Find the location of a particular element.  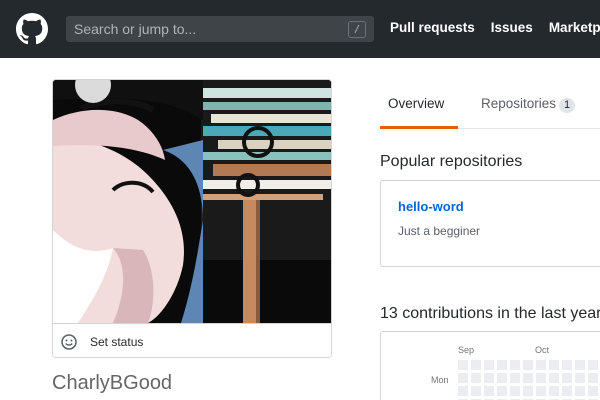

profile-tabs: Overview Repositories 1 is located at coordinates (490, 104).